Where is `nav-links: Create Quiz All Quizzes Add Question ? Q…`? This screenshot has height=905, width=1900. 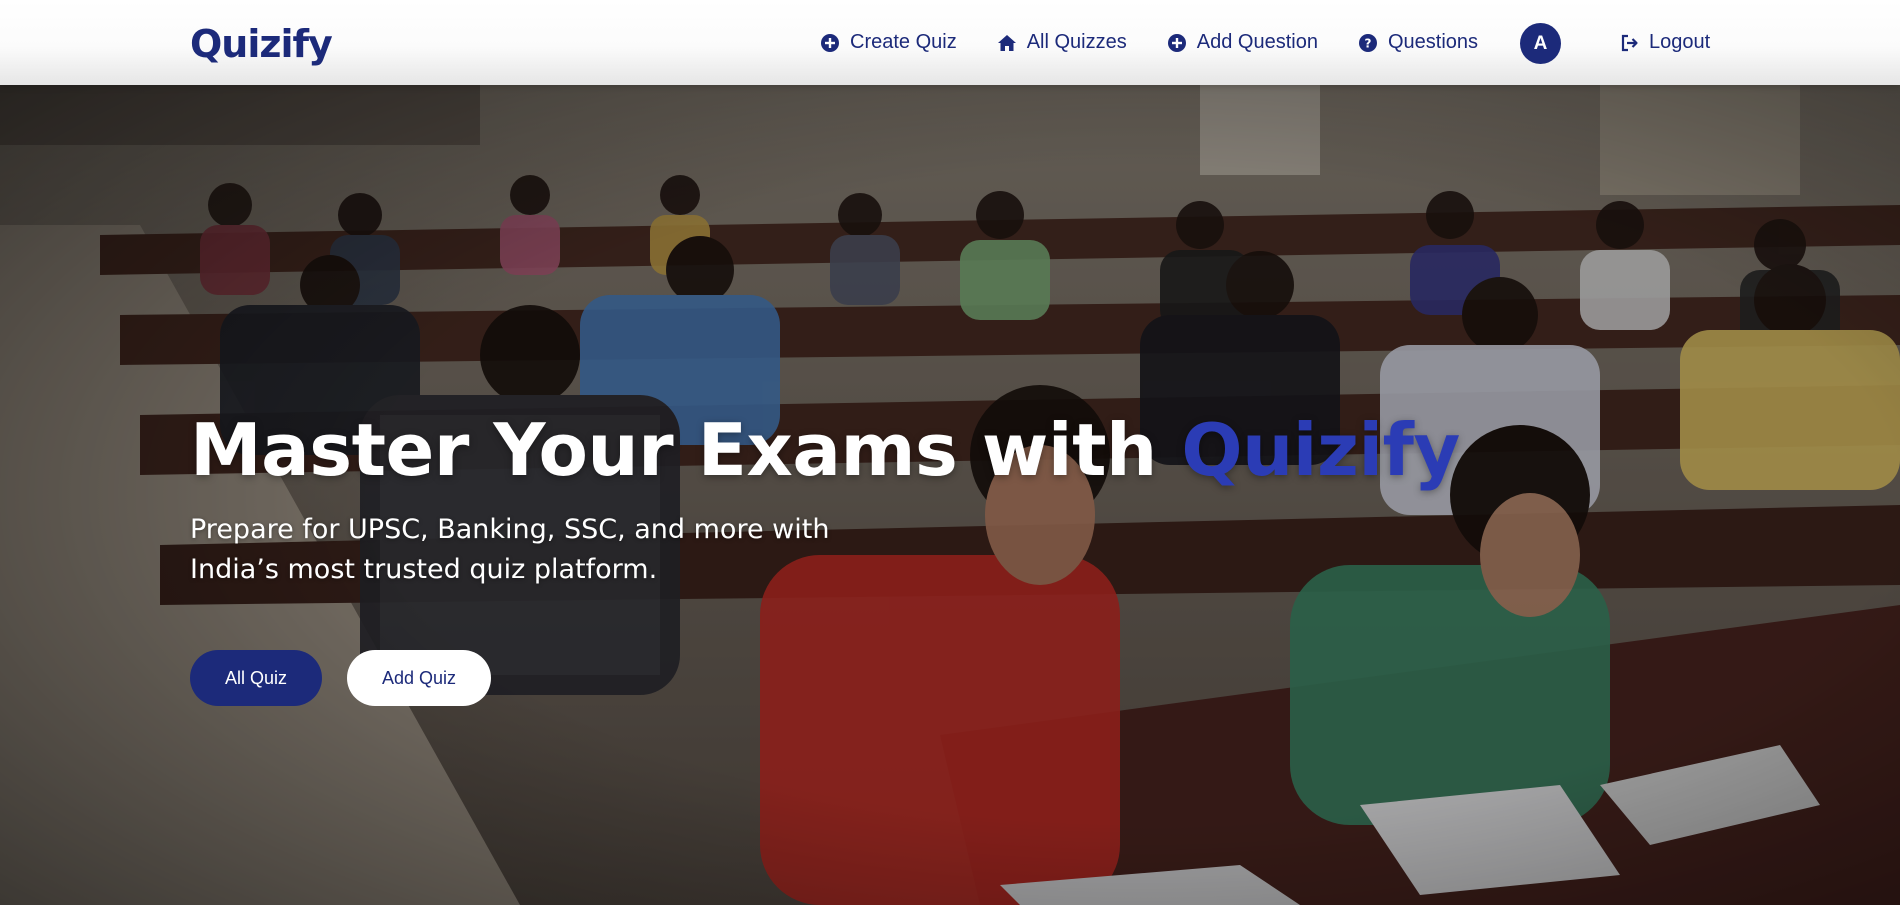 nav-links: Create Quiz All Quizzes Add Question ? Q… is located at coordinates (1169, 42).